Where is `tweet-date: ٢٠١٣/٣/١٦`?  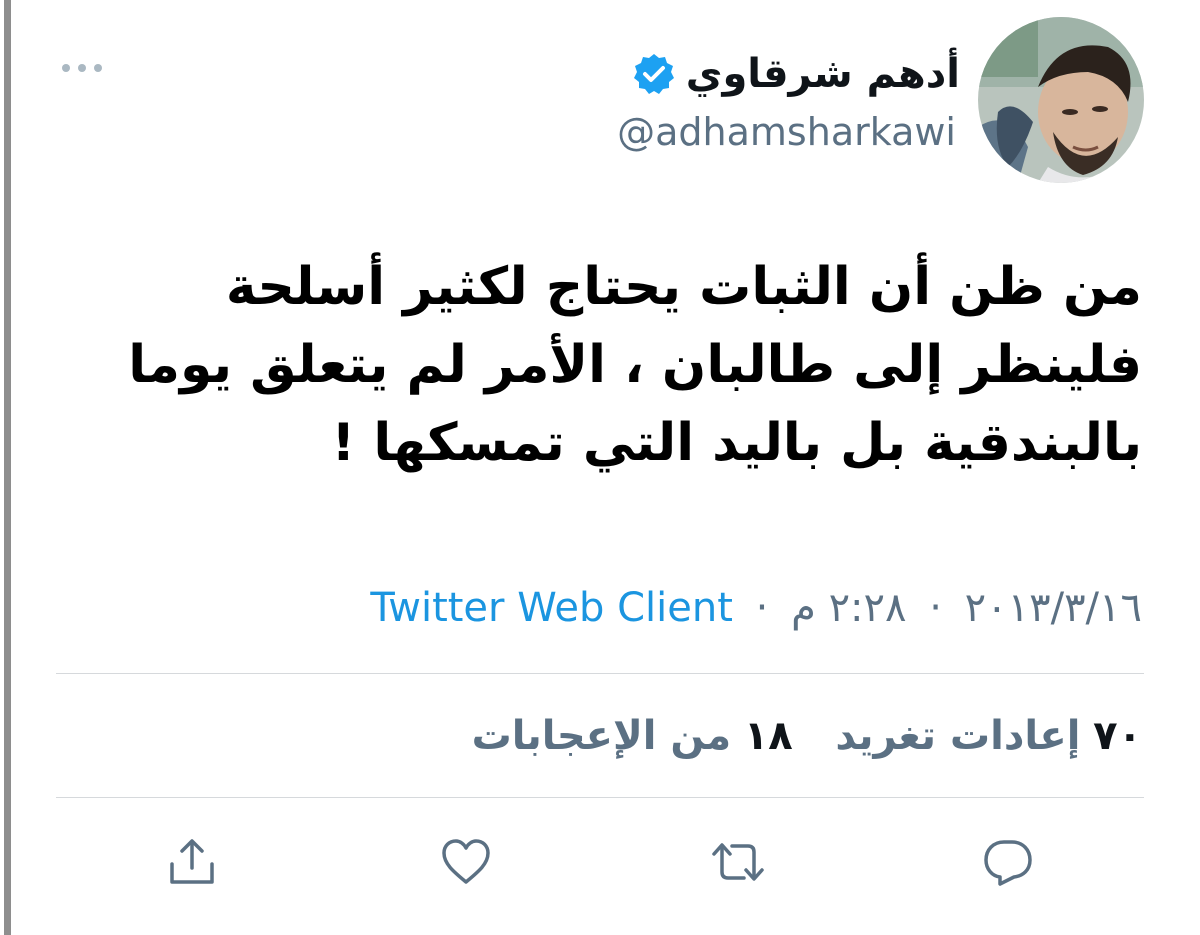
tweet-date: ٢٠١٣/٣/١٦ is located at coordinates (1053, 608).